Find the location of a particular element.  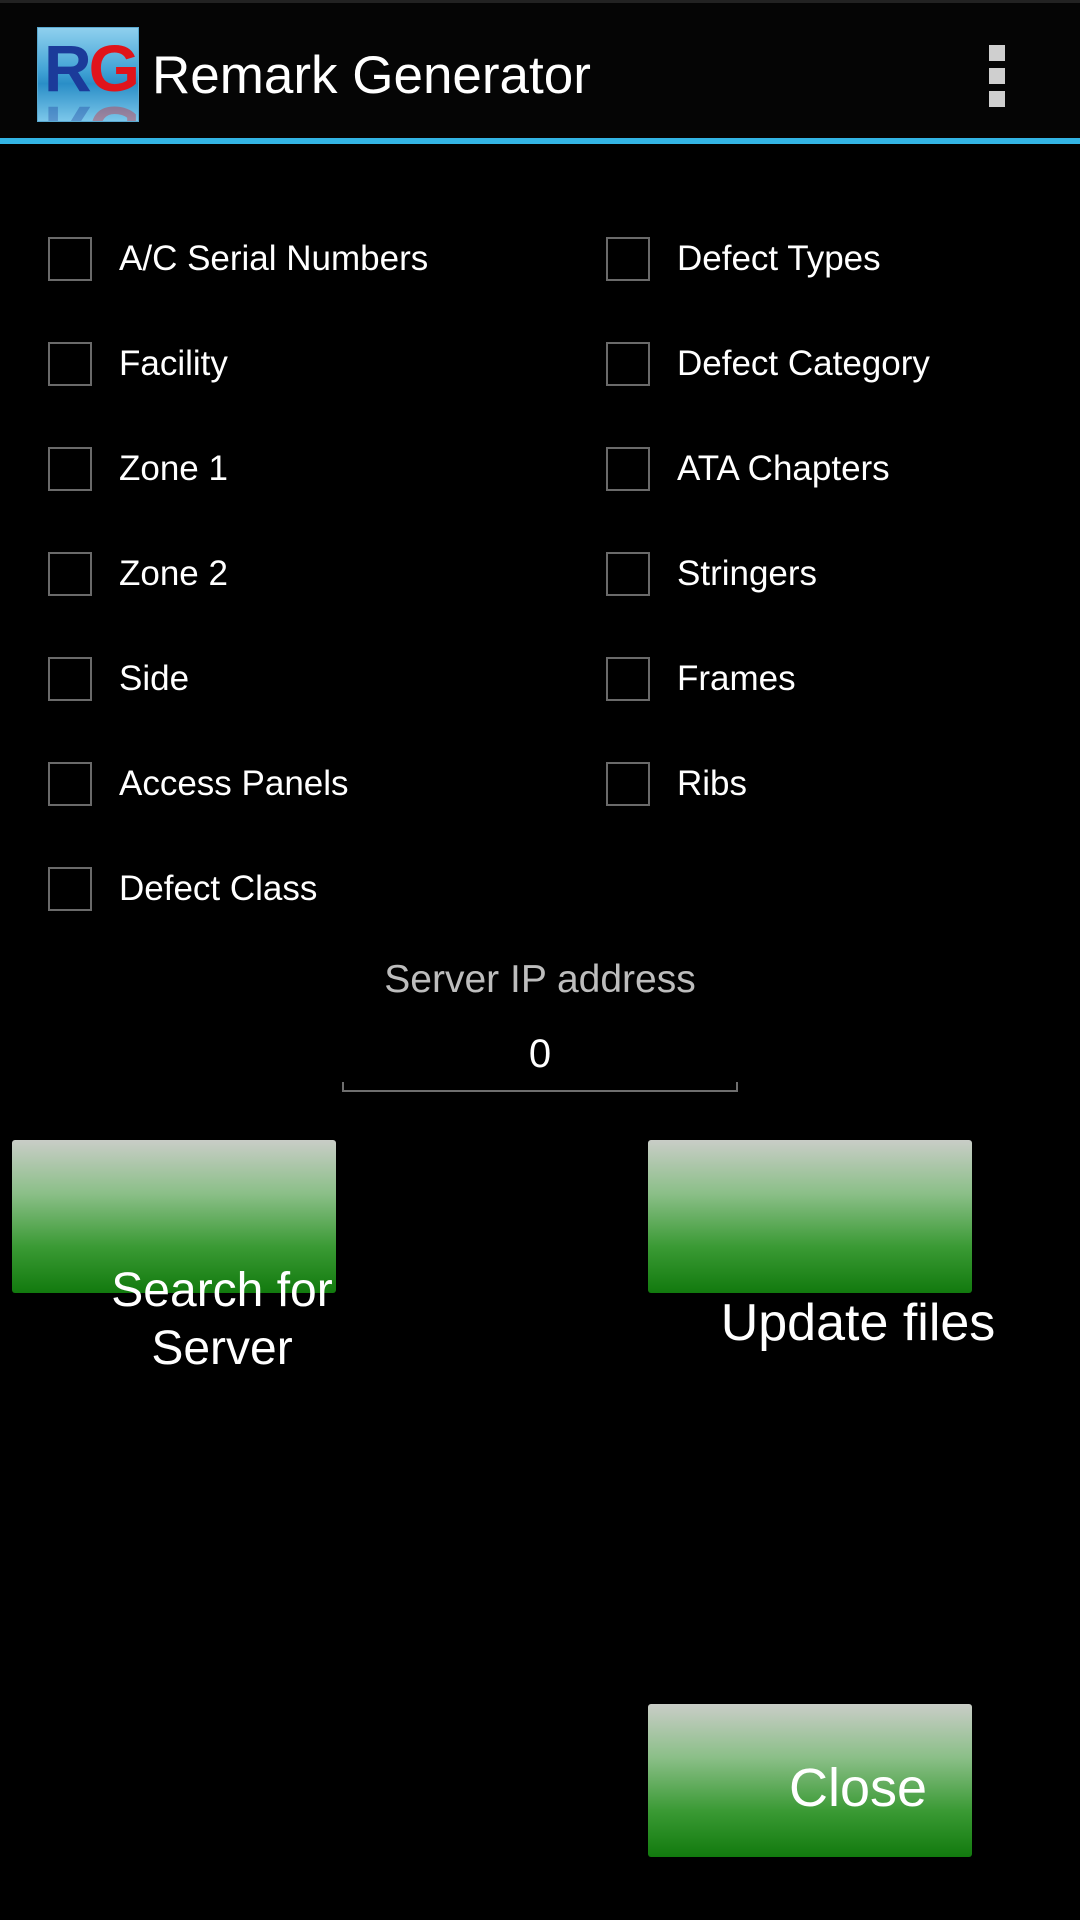

checkbox-frames: Frames is located at coordinates (701, 679).